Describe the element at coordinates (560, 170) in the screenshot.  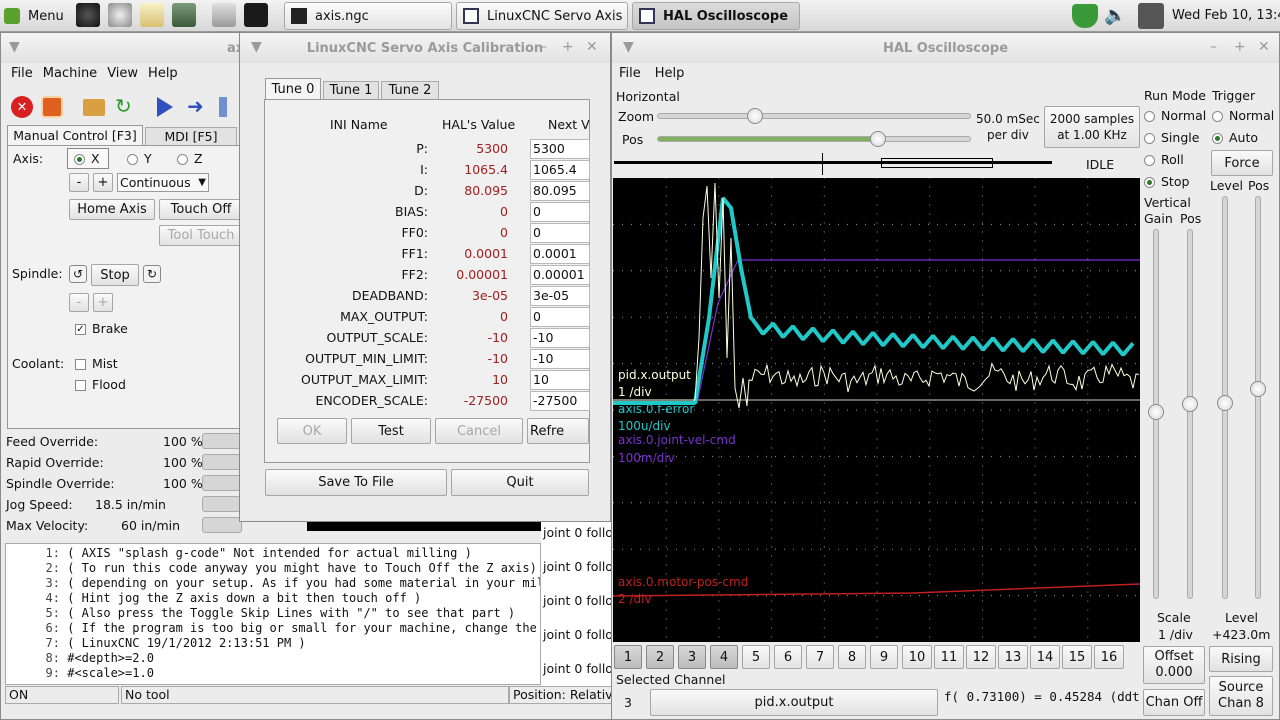
I see `next-value-field: 1065.4` at that location.